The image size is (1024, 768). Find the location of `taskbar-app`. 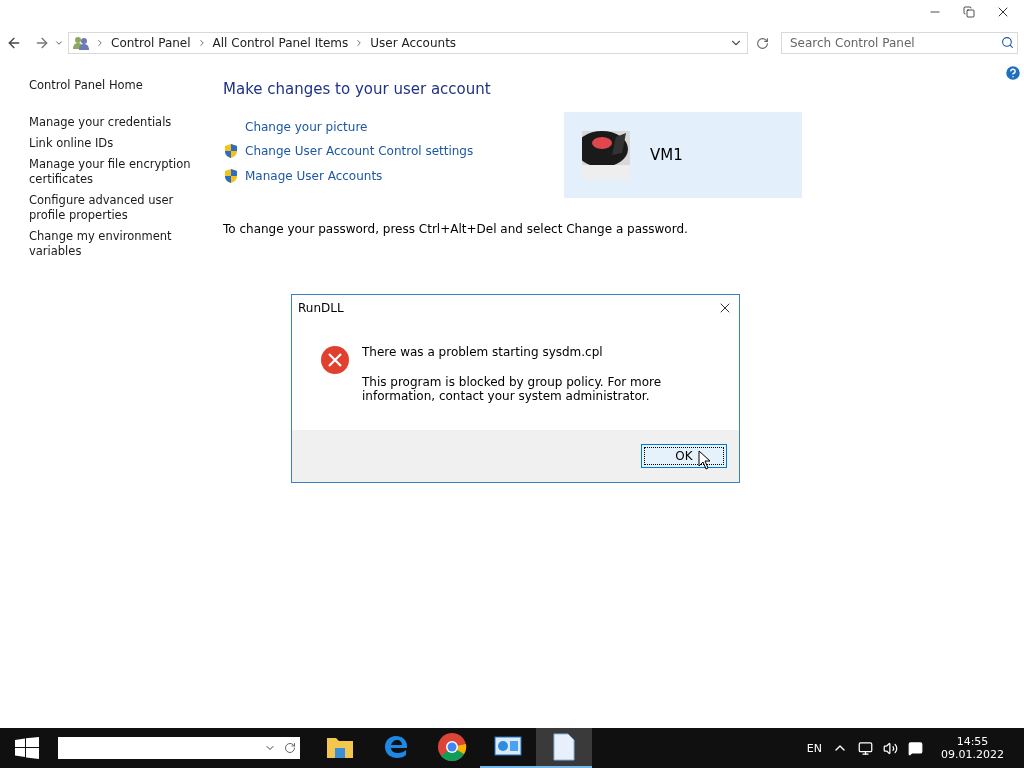

taskbar-app is located at coordinates (564, 748).